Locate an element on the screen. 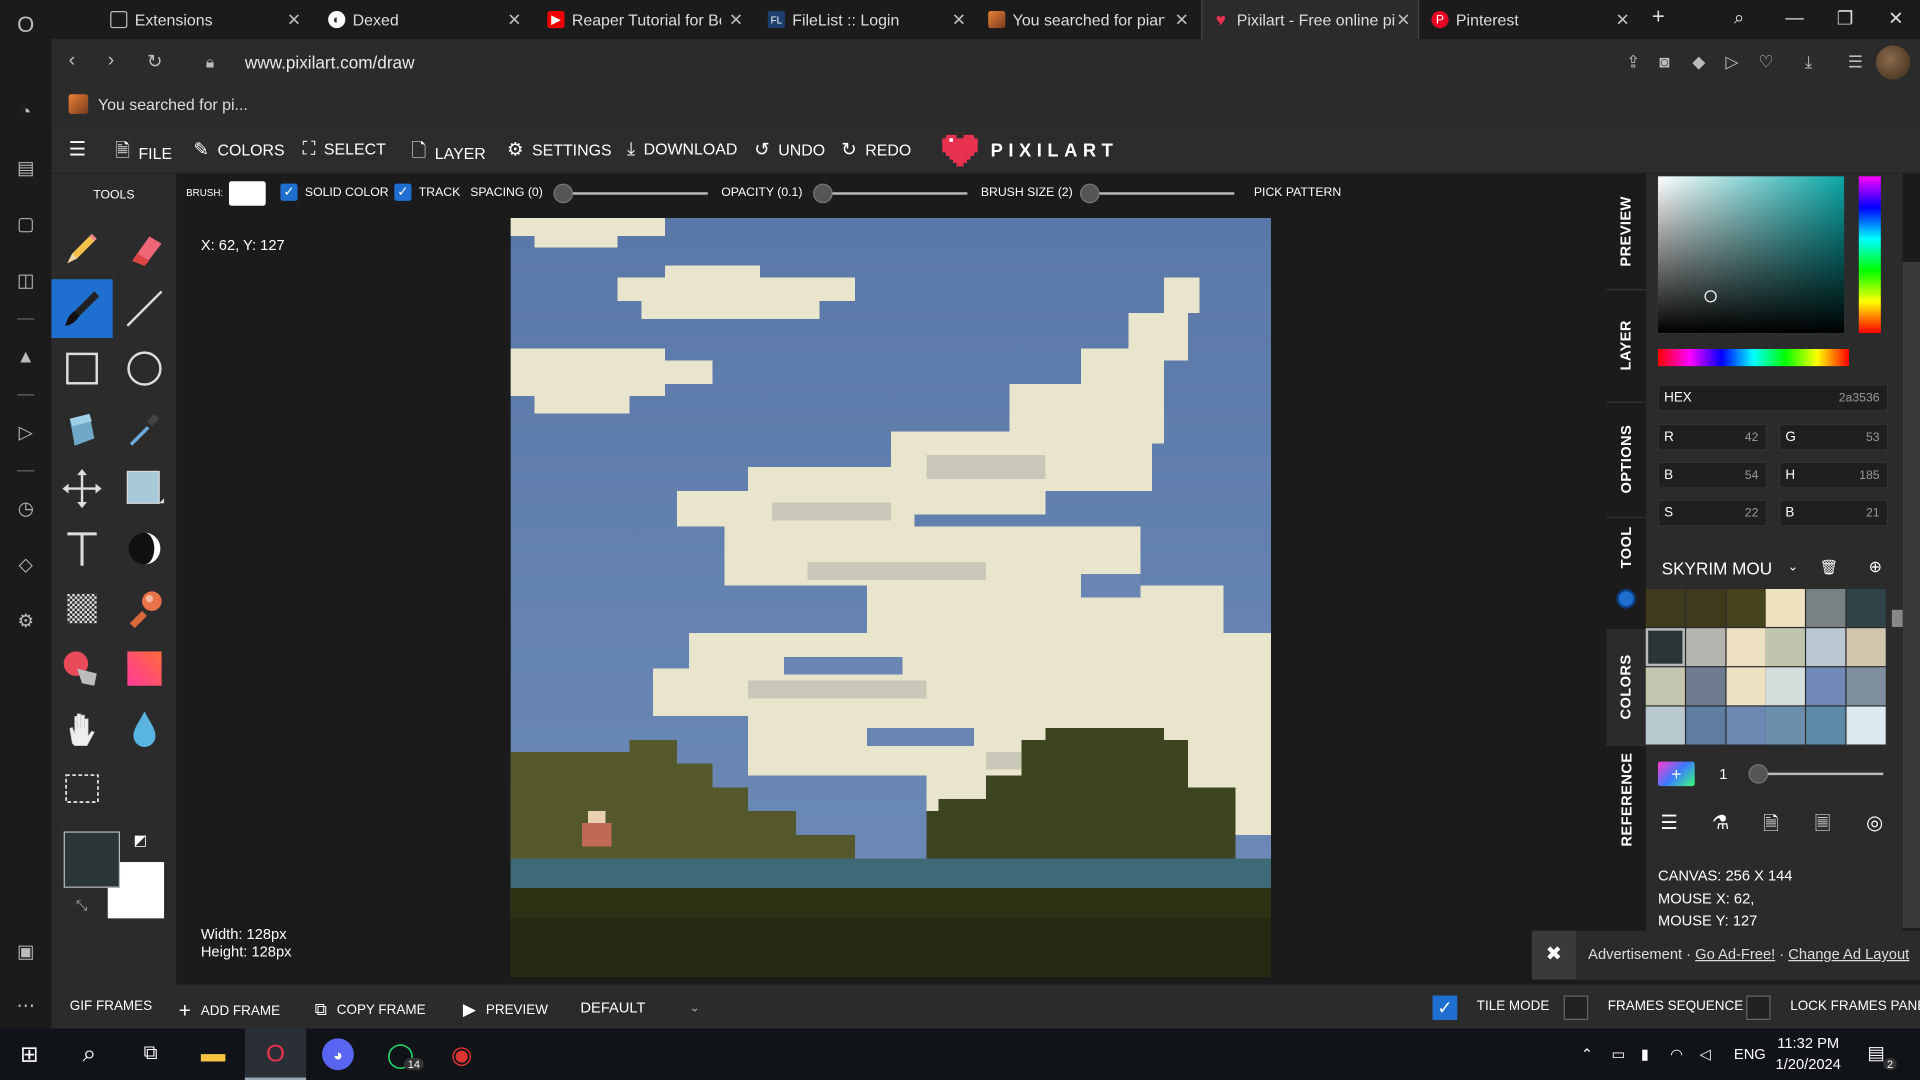 Image resolution: width=1920 pixels, height=1080 pixels. new-tab-button: + is located at coordinates (1658, 17).